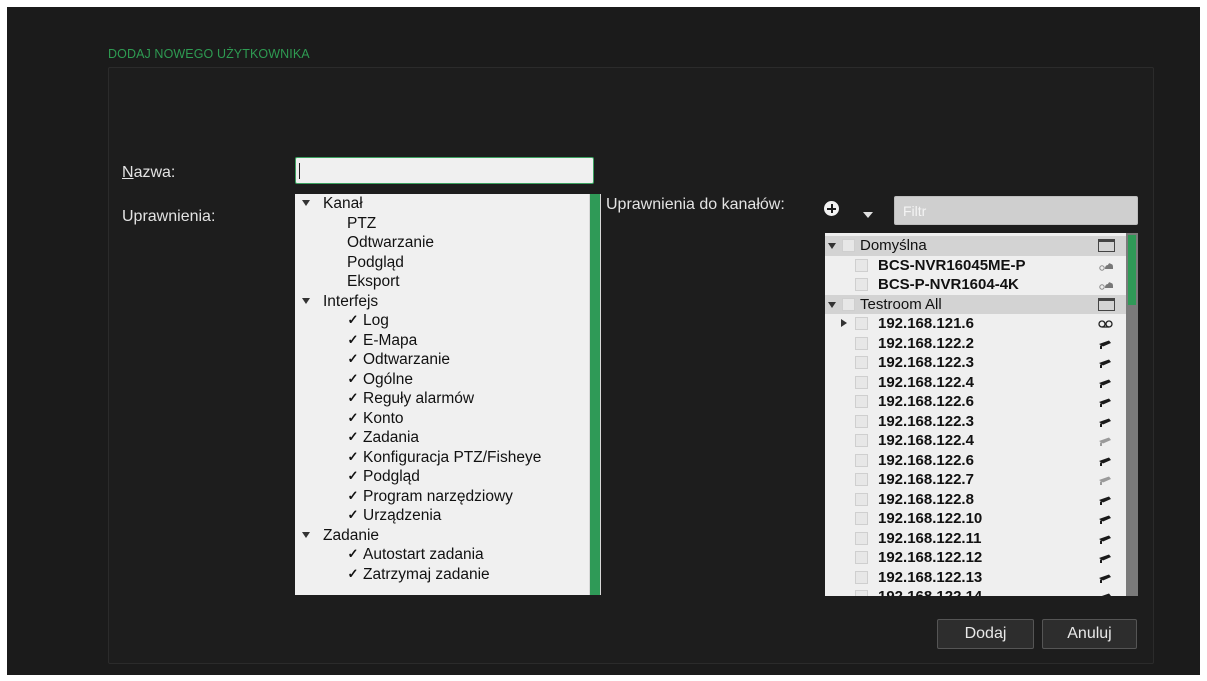  What do you see at coordinates (975, 558) in the screenshot?
I see `channel-device-row: 192.168.122.12` at bounding box center [975, 558].